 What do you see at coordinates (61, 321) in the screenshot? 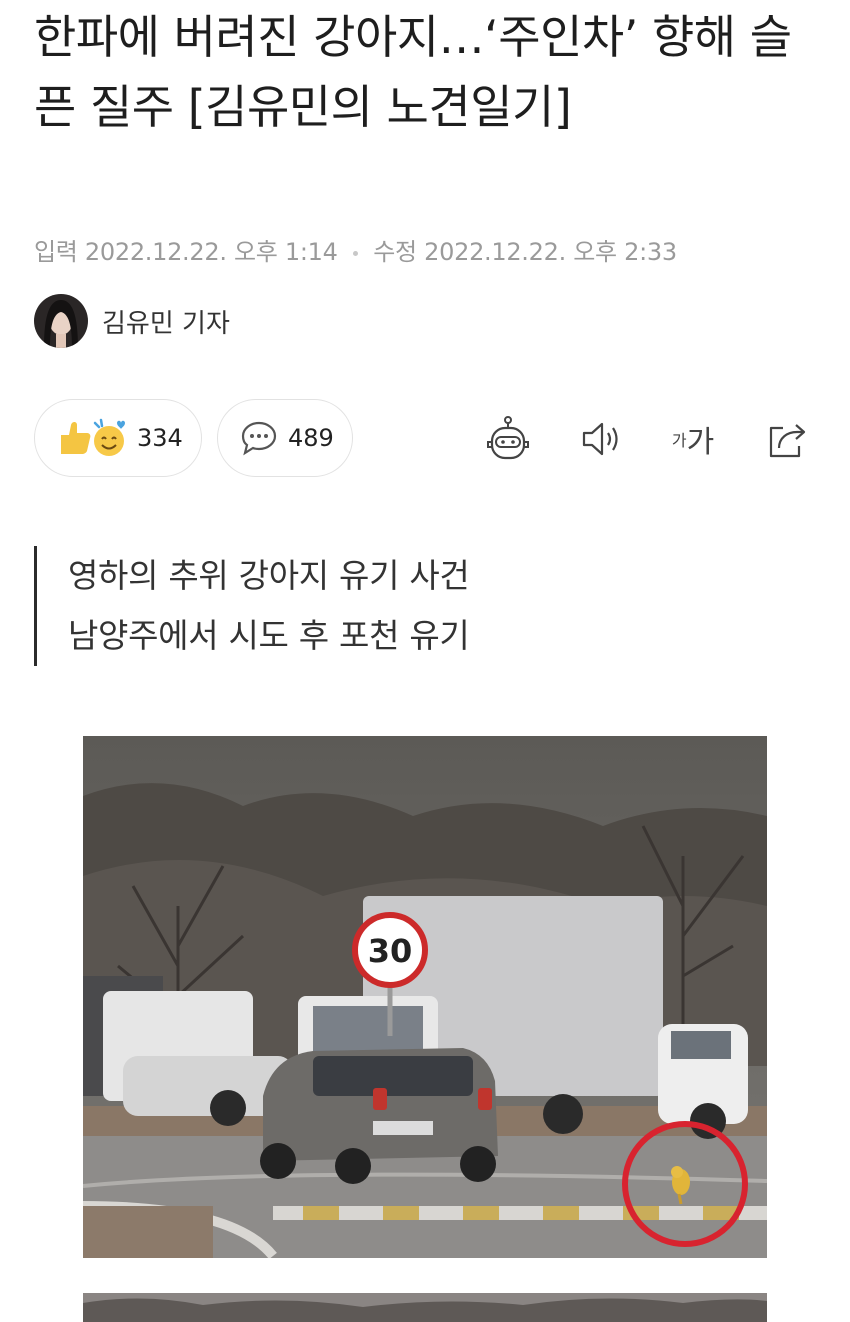
I see `author-avatar` at bounding box center [61, 321].